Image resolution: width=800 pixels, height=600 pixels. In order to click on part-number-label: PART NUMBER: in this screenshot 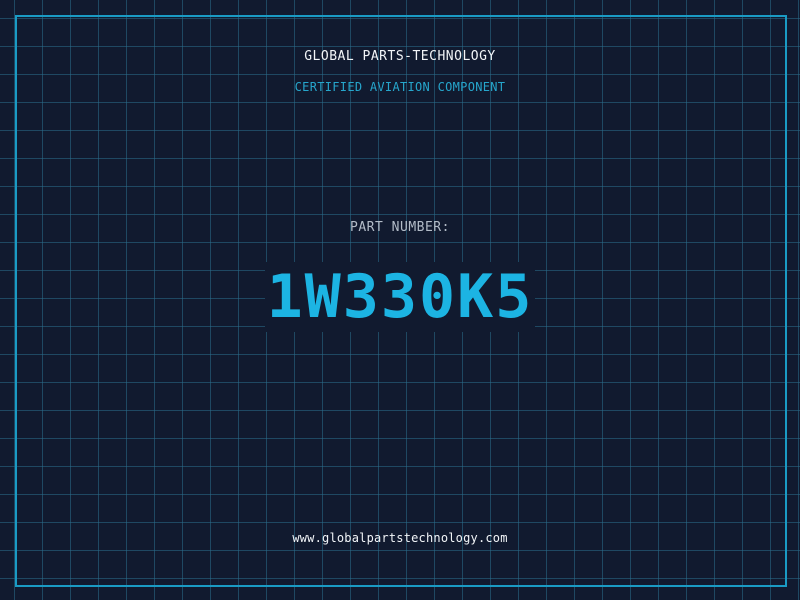, I will do `click(400, 227)`.